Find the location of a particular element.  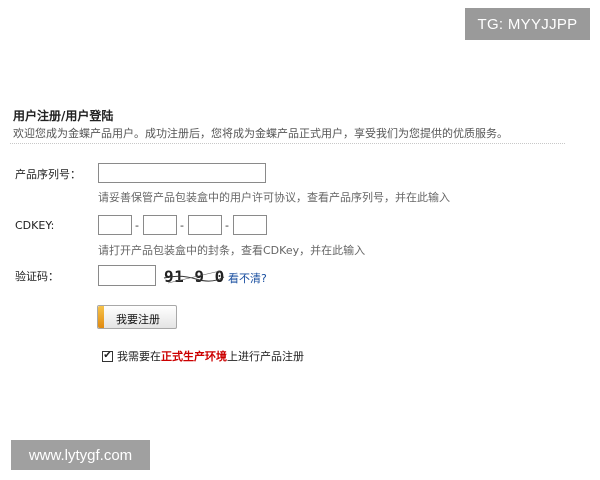

register-button-label: 我要注册 is located at coordinates (138, 319).